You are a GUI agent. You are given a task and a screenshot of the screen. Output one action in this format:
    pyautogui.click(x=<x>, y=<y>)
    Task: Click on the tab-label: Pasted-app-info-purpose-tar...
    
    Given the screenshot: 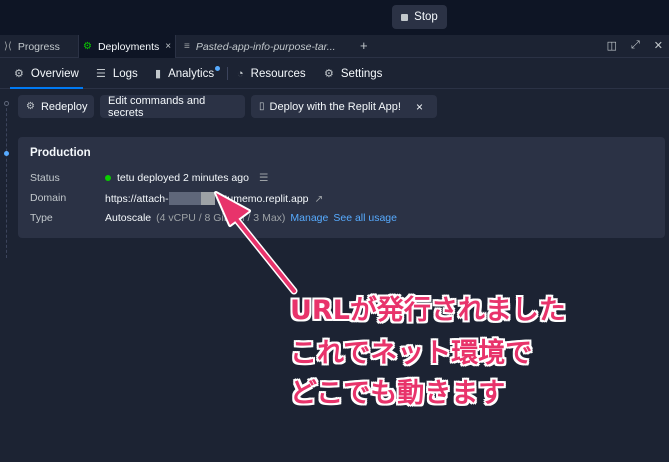 What is the action you would take?
    pyautogui.click(x=265, y=46)
    